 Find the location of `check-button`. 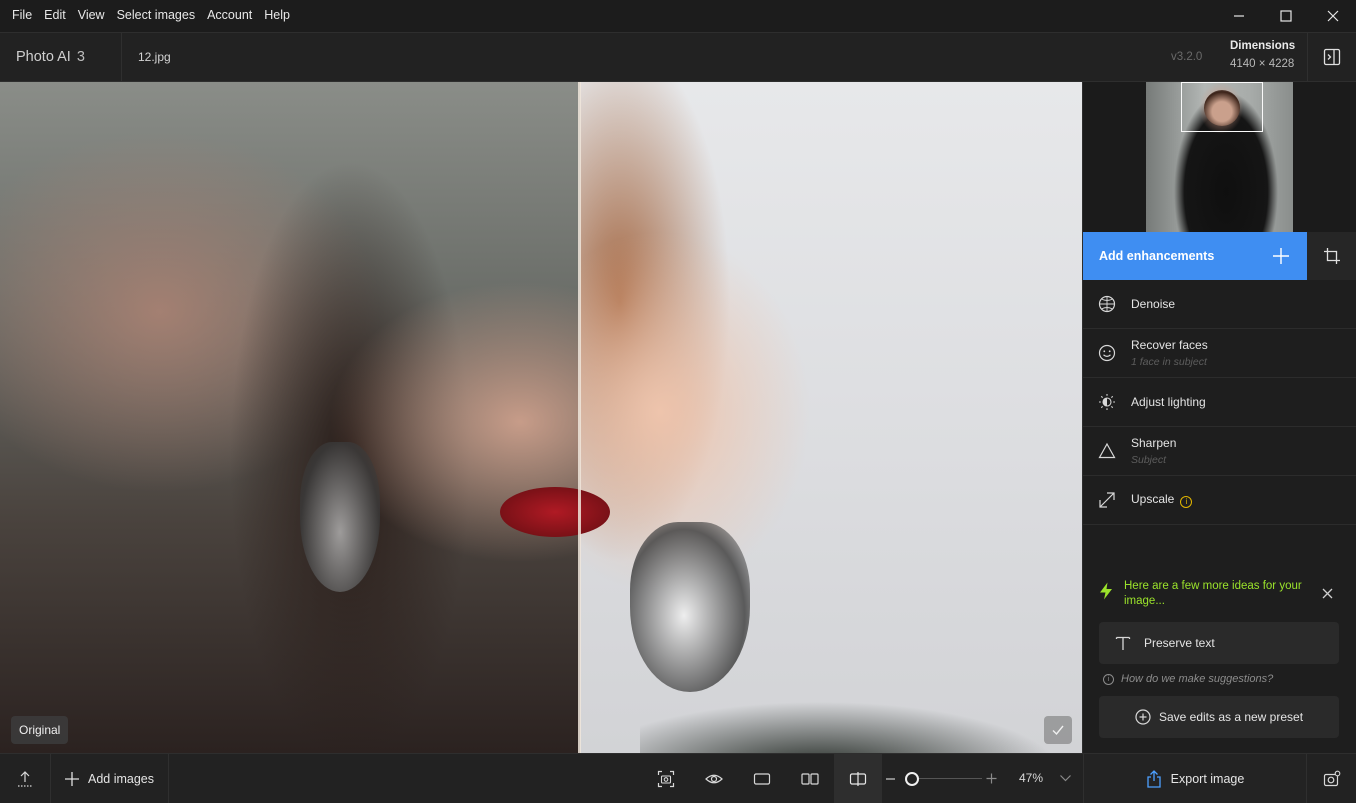

check-button is located at coordinates (1058, 730).